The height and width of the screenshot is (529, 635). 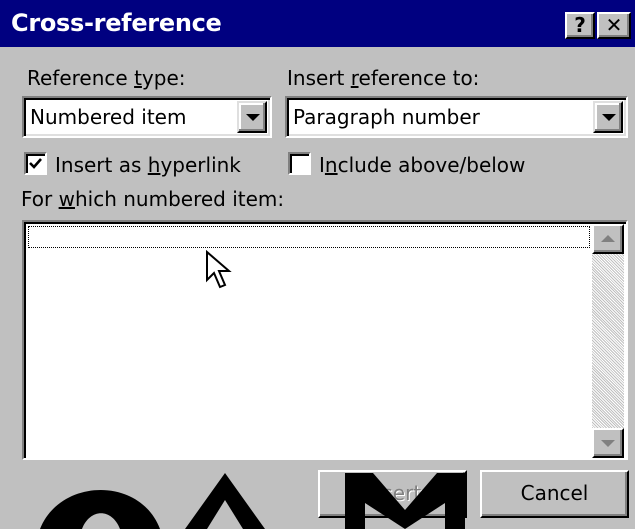 I want to click on reference-type-dropdown: Numbered item, so click(x=147, y=117).